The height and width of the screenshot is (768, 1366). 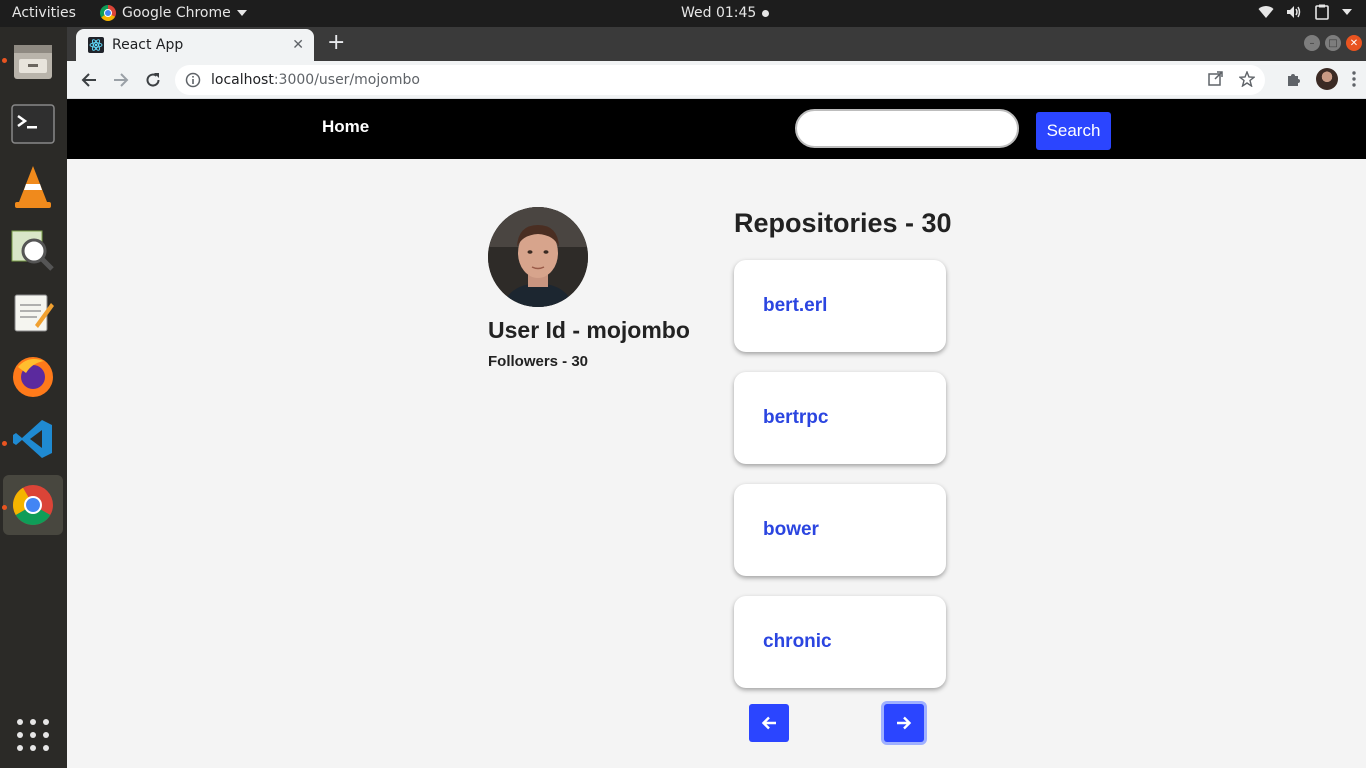 I want to click on app-menu: Google Chrome, so click(x=173, y=13).